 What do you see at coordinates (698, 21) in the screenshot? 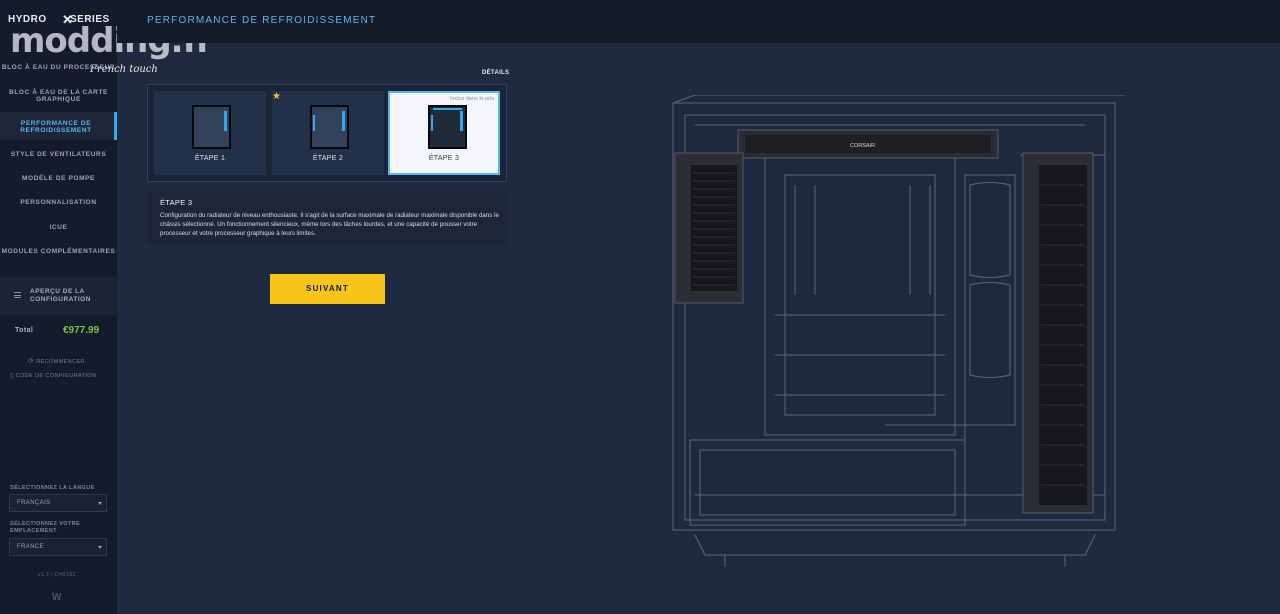
I see `top-bar: PERFORMANCE DE REFROIDISSEMENT` at bounding box center [698, 21].